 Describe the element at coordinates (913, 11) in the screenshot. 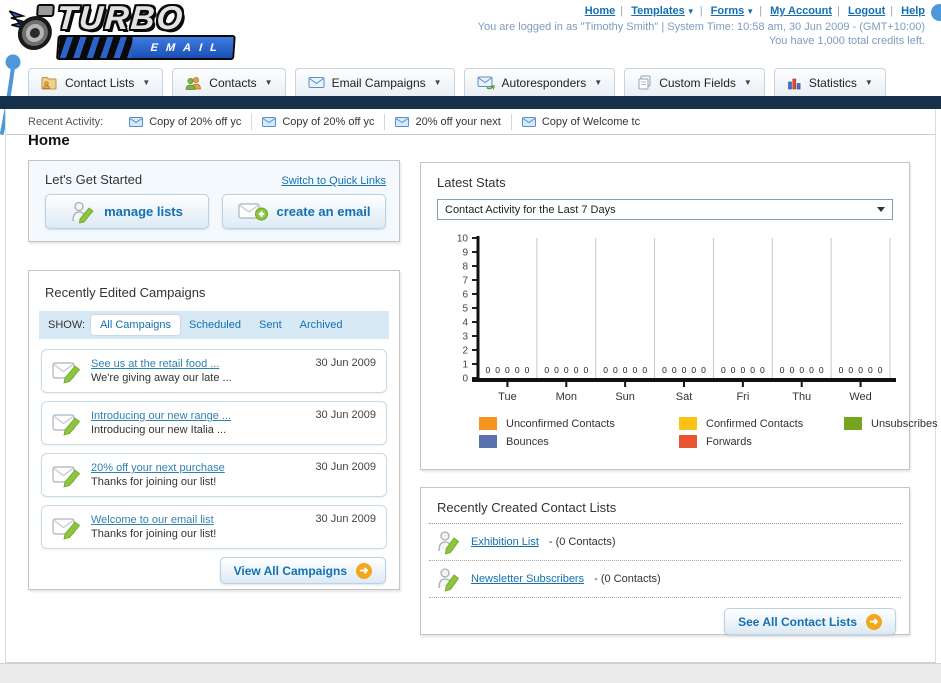

I see `top-link-help: Help` at that location.